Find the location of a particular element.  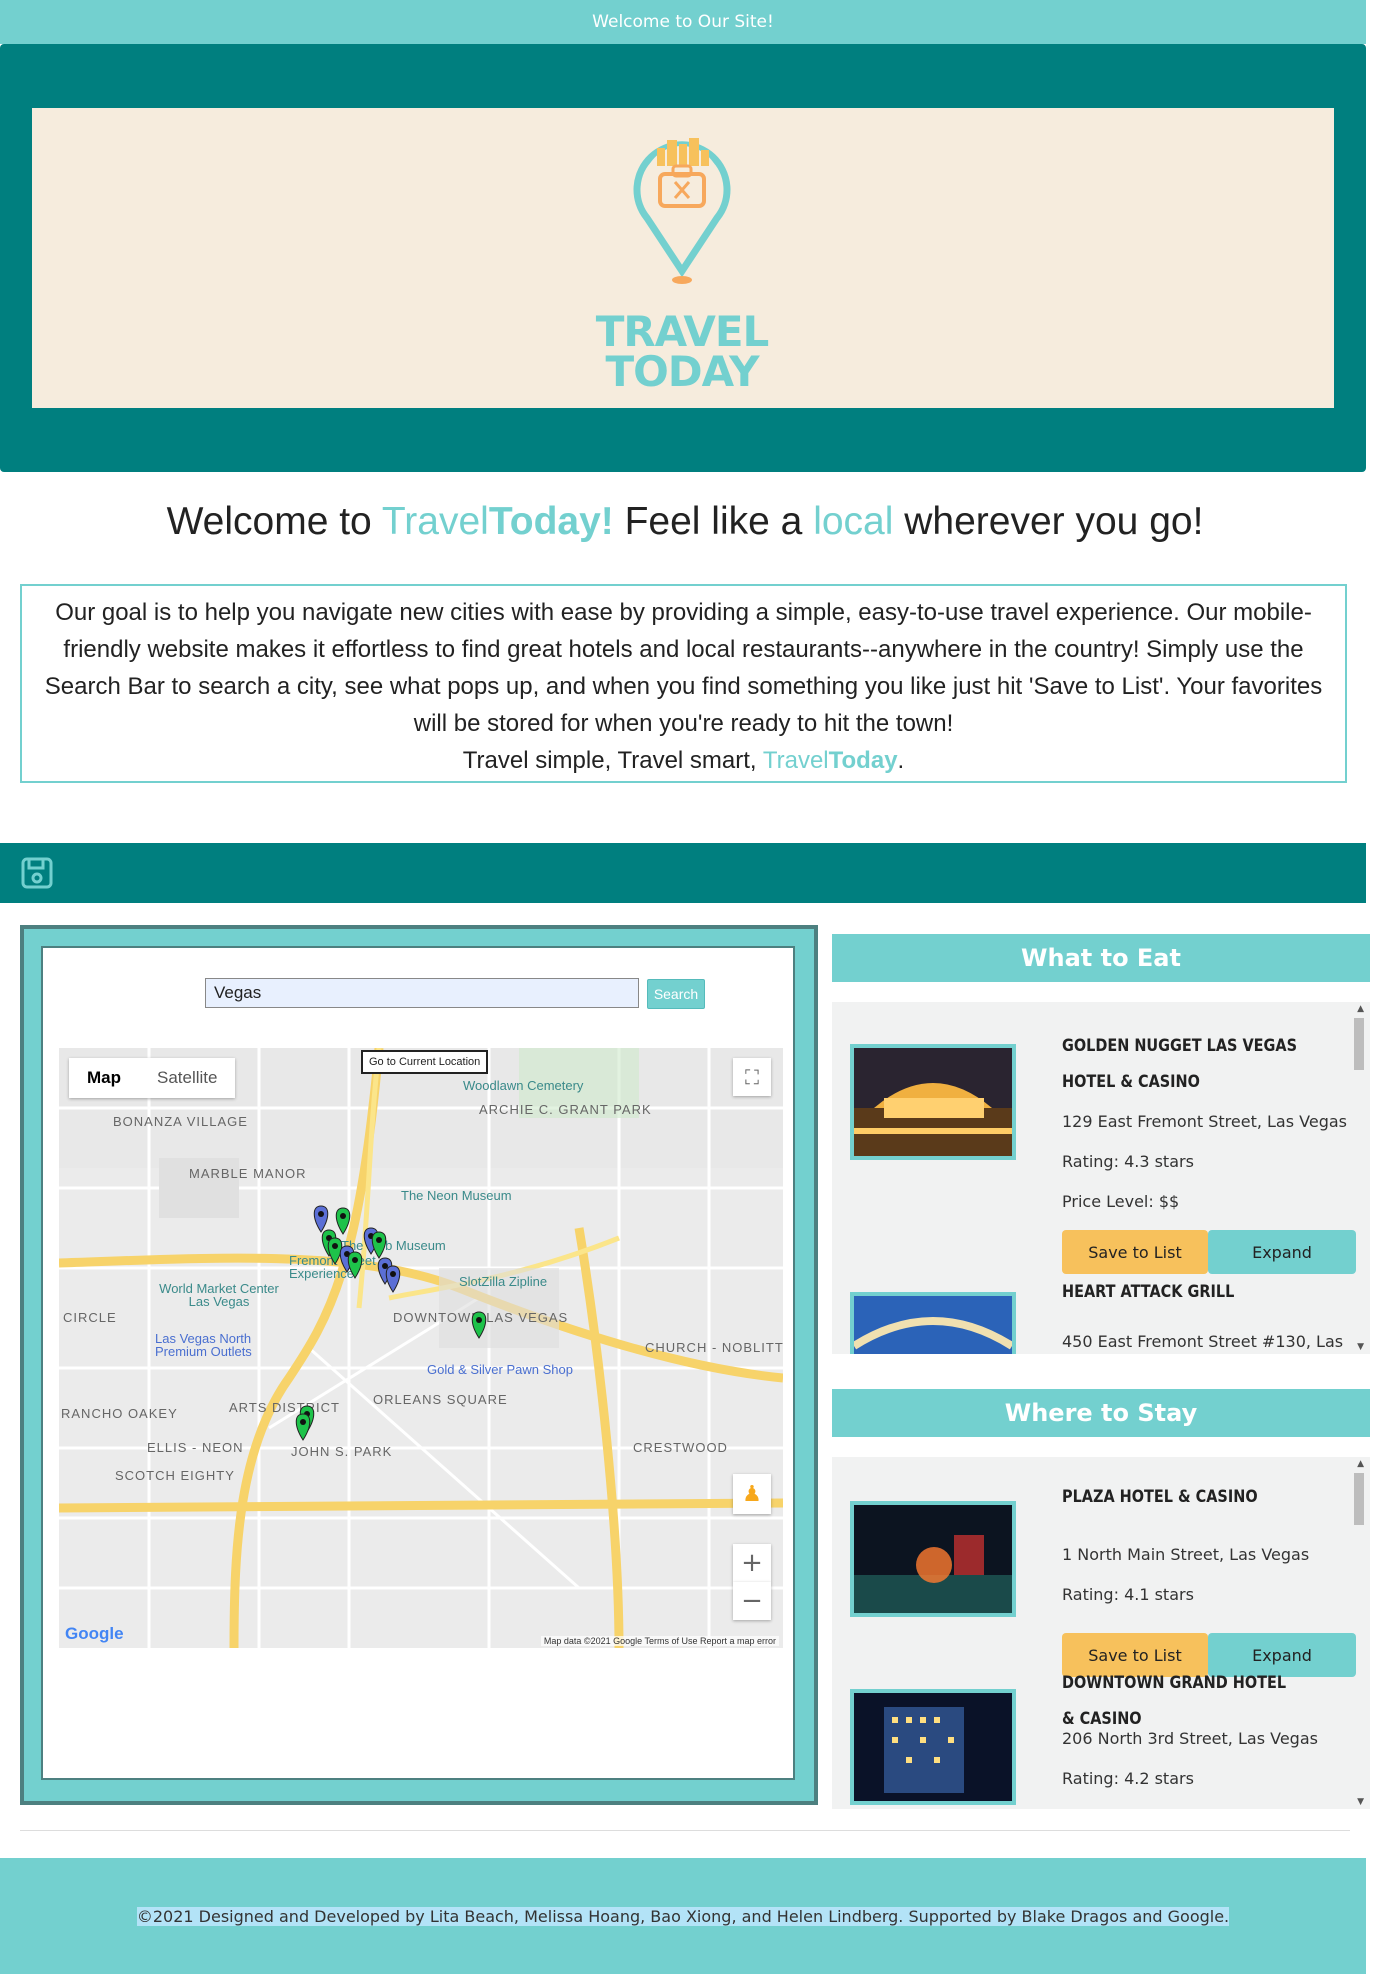

brand-today: Today! is located at coordinates (551, 521).